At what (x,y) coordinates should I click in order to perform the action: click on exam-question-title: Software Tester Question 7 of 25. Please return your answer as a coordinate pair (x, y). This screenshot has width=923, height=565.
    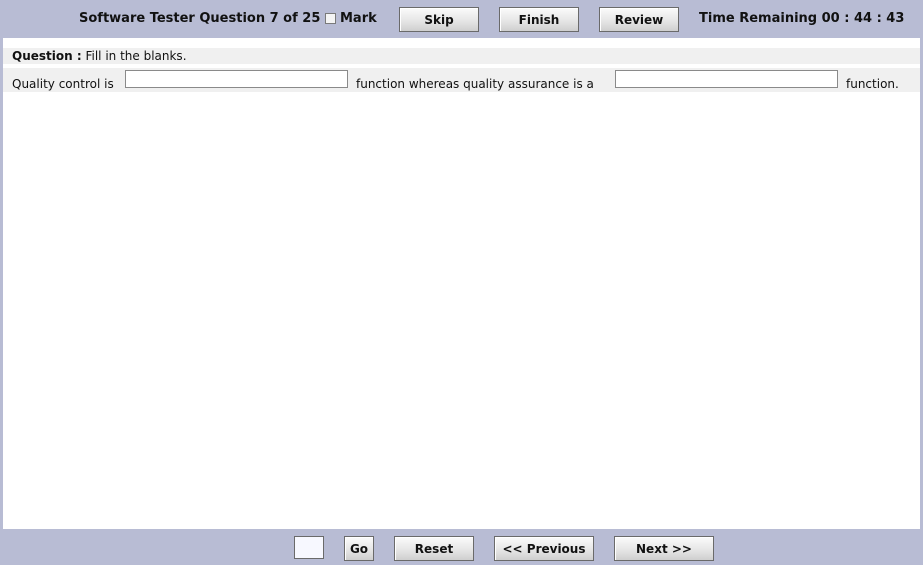
    Looking at the image, I should click on (200, 18).